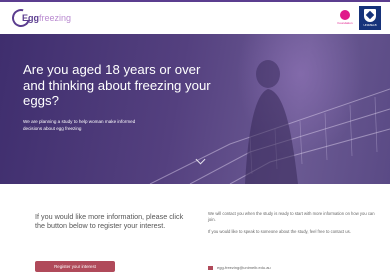 This screenshot has height=280, width=390. What do you see at coordinates (210, 267) in the screenshot?
I see `envelope-icon` at bounding box center [210, 267].